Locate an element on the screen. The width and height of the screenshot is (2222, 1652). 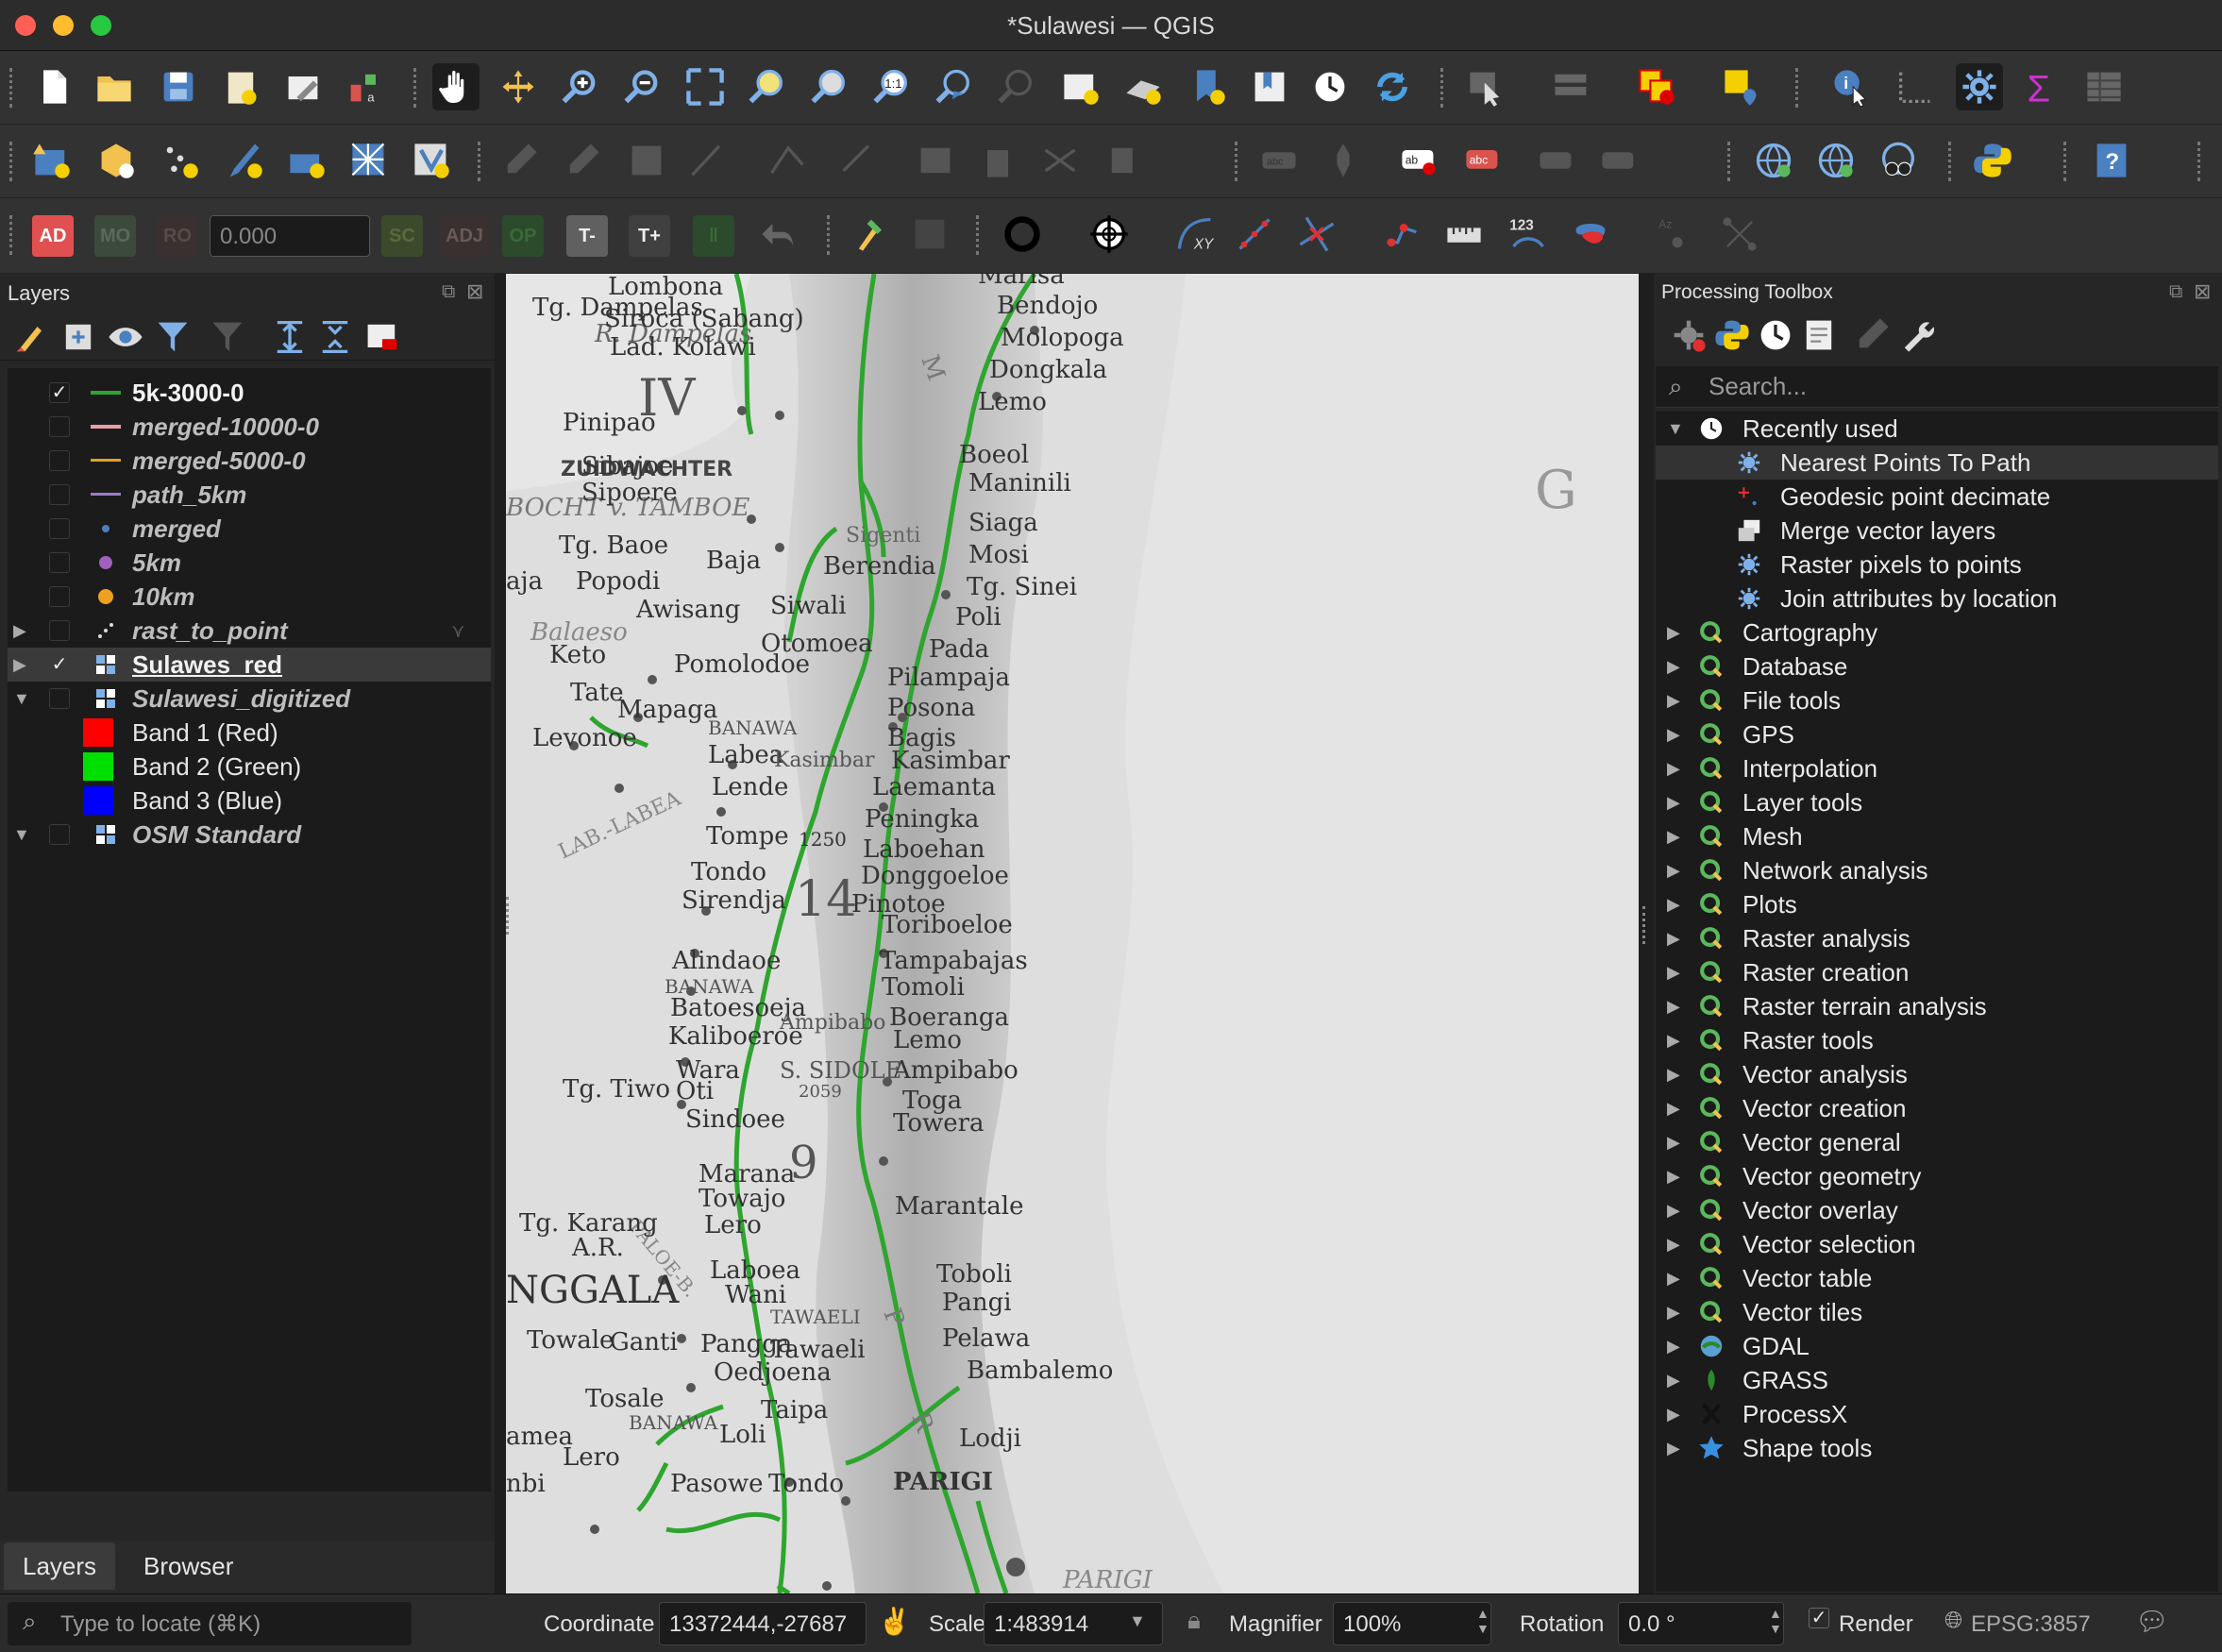
zoom-native-resolution-icon: 1:1 is located at coordinates (892, 86).